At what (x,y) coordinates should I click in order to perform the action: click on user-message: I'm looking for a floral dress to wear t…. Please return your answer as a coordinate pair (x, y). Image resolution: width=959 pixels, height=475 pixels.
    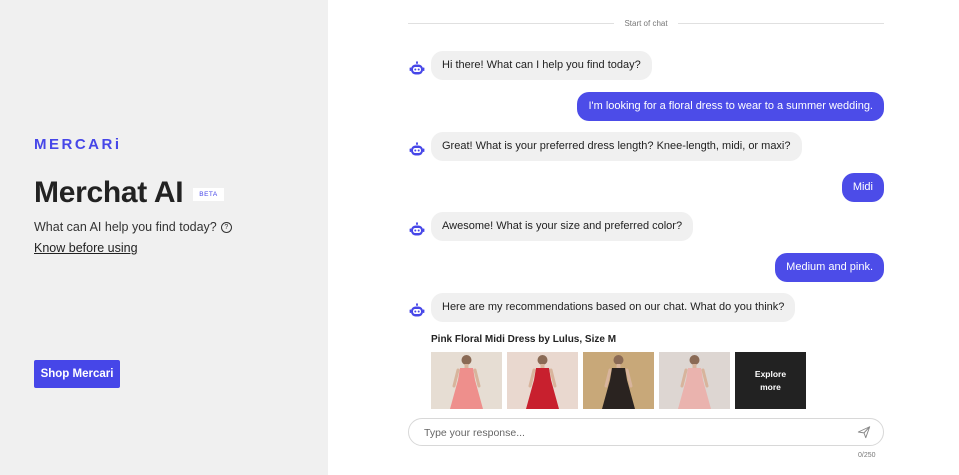
    Looking at the image, I should click on (730, 106).